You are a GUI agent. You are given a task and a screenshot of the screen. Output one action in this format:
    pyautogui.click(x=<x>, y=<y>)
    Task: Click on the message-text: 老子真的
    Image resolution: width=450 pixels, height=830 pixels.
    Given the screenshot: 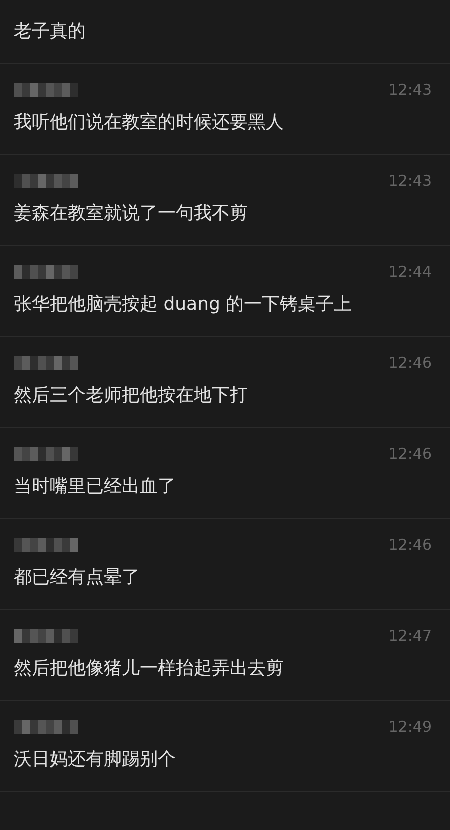 What is the action you would take?
    pyautogui.click(x=50, y=32)
    